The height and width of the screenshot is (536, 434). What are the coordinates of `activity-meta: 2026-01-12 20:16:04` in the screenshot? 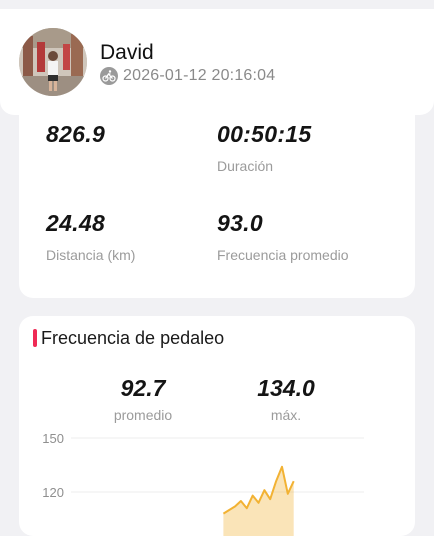 It's located at (187, 76).